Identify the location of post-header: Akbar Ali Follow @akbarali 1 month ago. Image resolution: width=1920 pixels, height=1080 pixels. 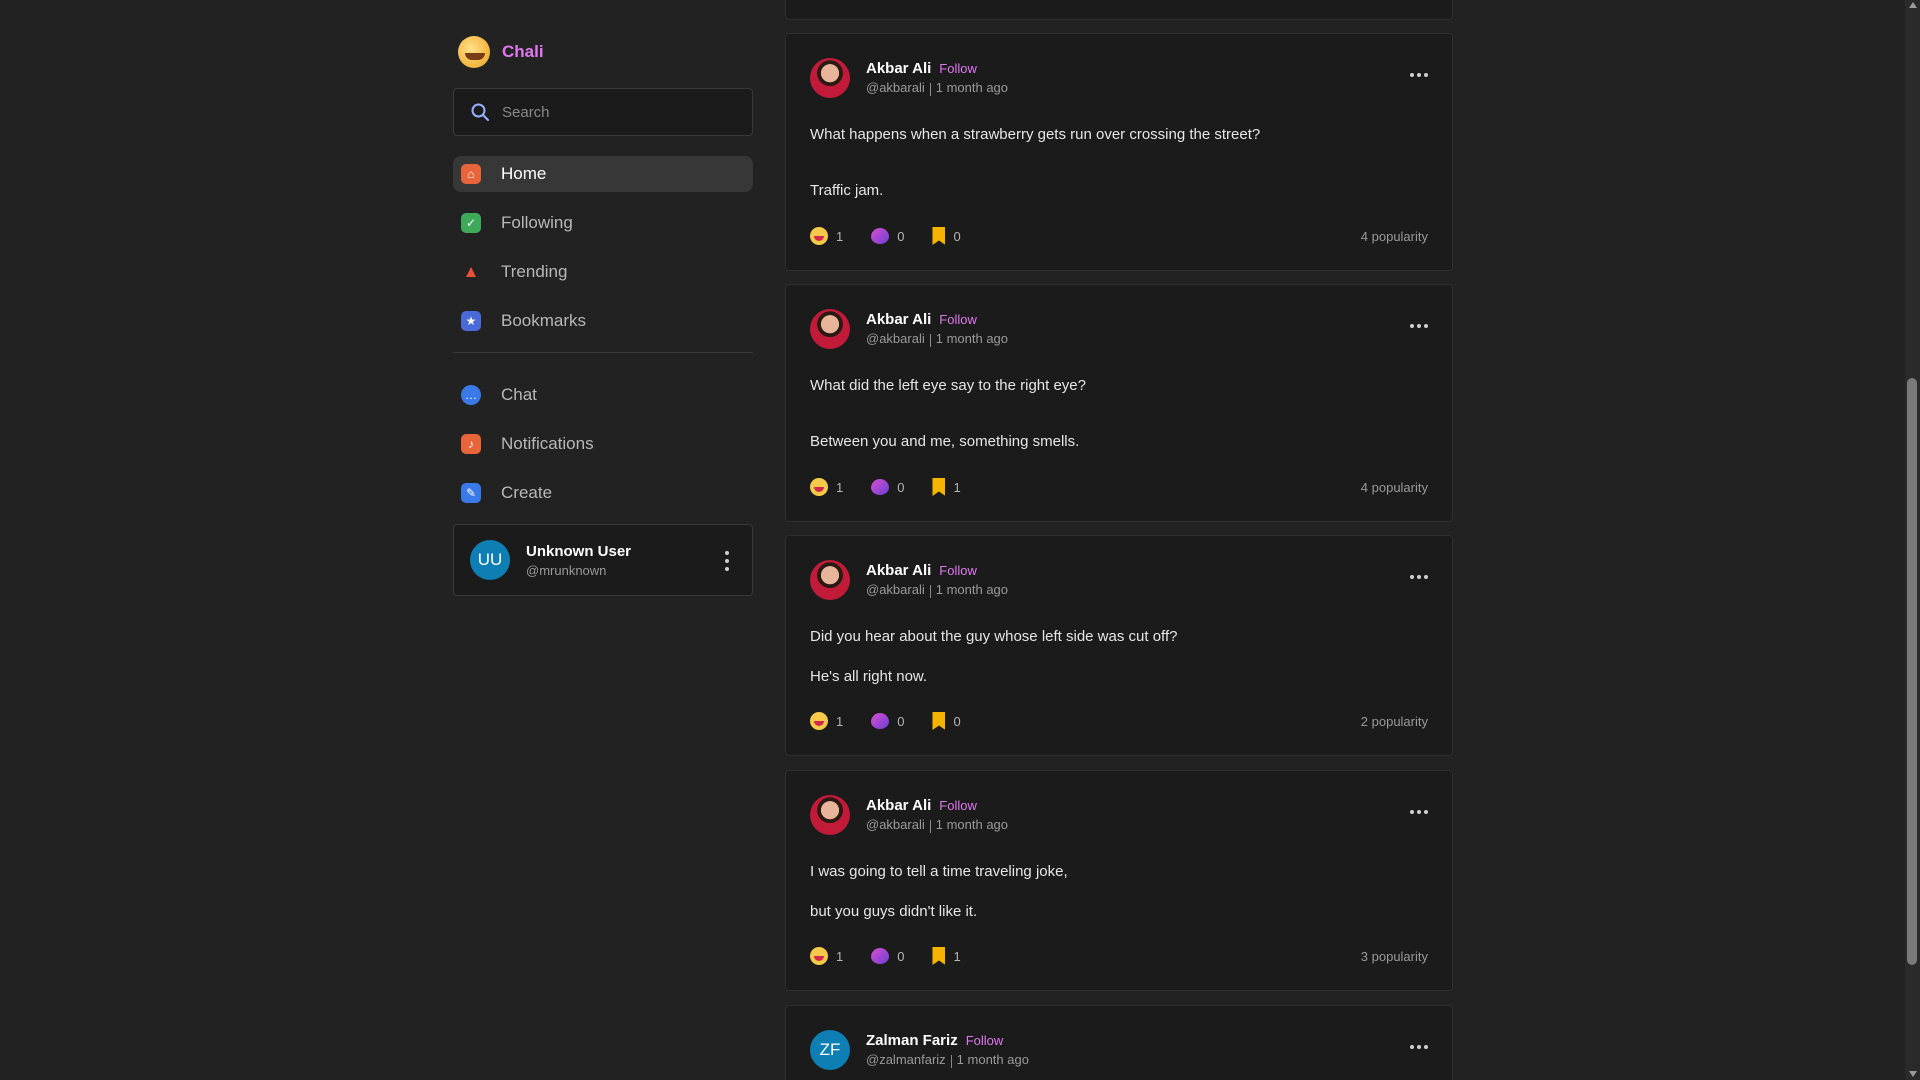
(909, 580).